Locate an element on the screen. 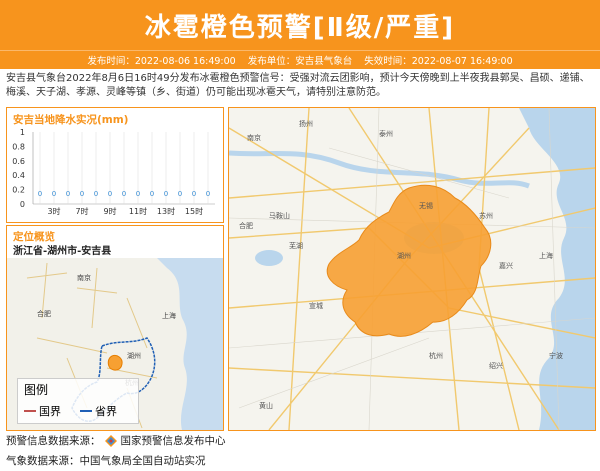 This screenshot has width=600, height=471. map-label-7: 上海 is located at coordinates (546, 255).